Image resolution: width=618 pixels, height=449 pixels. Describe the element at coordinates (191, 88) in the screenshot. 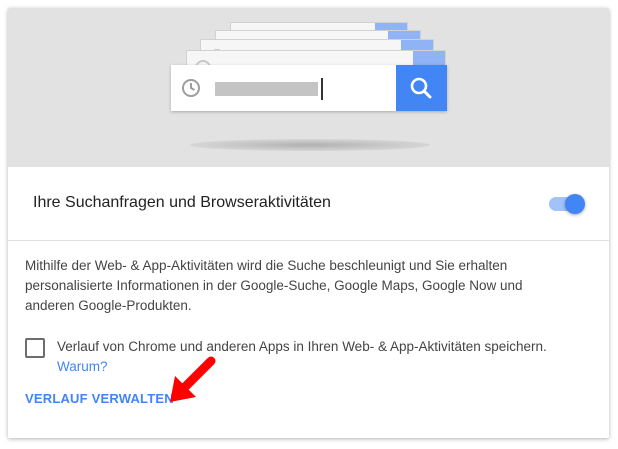

I see `clock-icon` at that location.